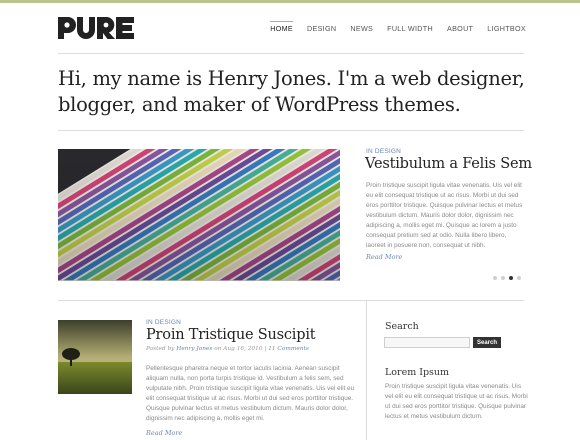  I want to click on search-input, so click(427, 342).